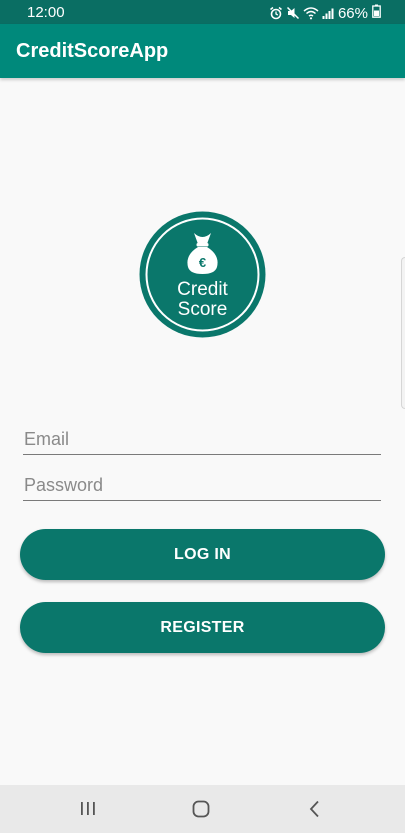  I want to click on app-bar: CreditScoreApp, so click(202, 51).